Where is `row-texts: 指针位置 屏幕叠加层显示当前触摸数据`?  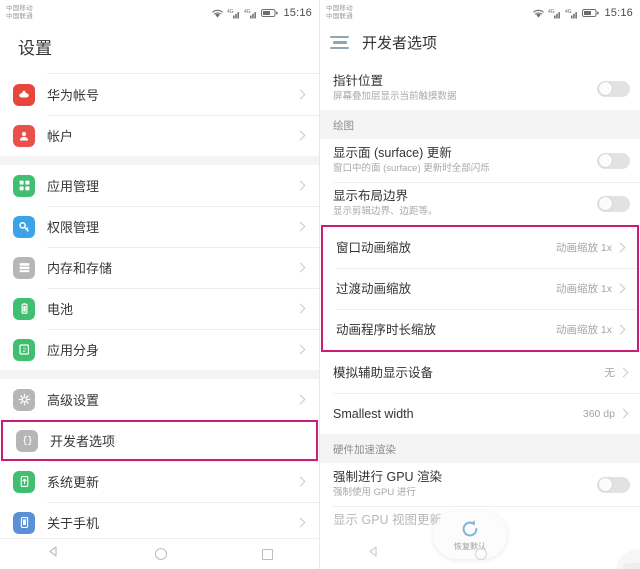 row-texts: 指针位置 屏幕叠加层显示当前触摸数据 is located at coordinates (465, 88).